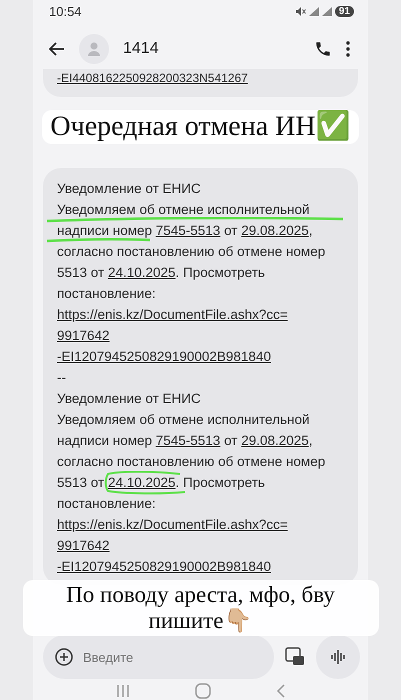  Describe the element at coordinates (200, 608) in the screenshot. I see `caption-text: По поводу ареста, мфо, бву пишите👇🏼` at that location.